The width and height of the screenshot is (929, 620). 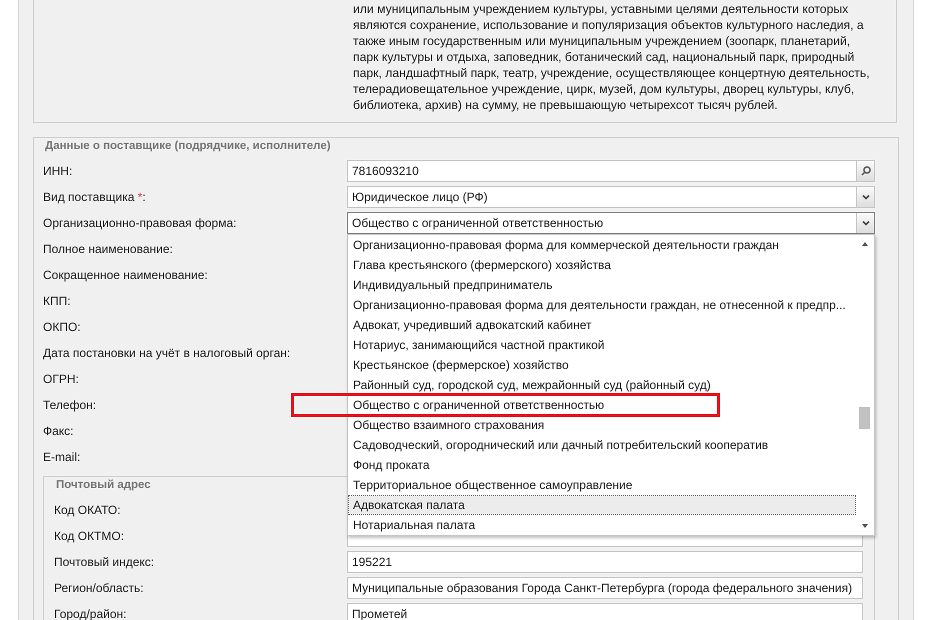 I want to click on field-label: ИНН:, so click(x=58, y=171).